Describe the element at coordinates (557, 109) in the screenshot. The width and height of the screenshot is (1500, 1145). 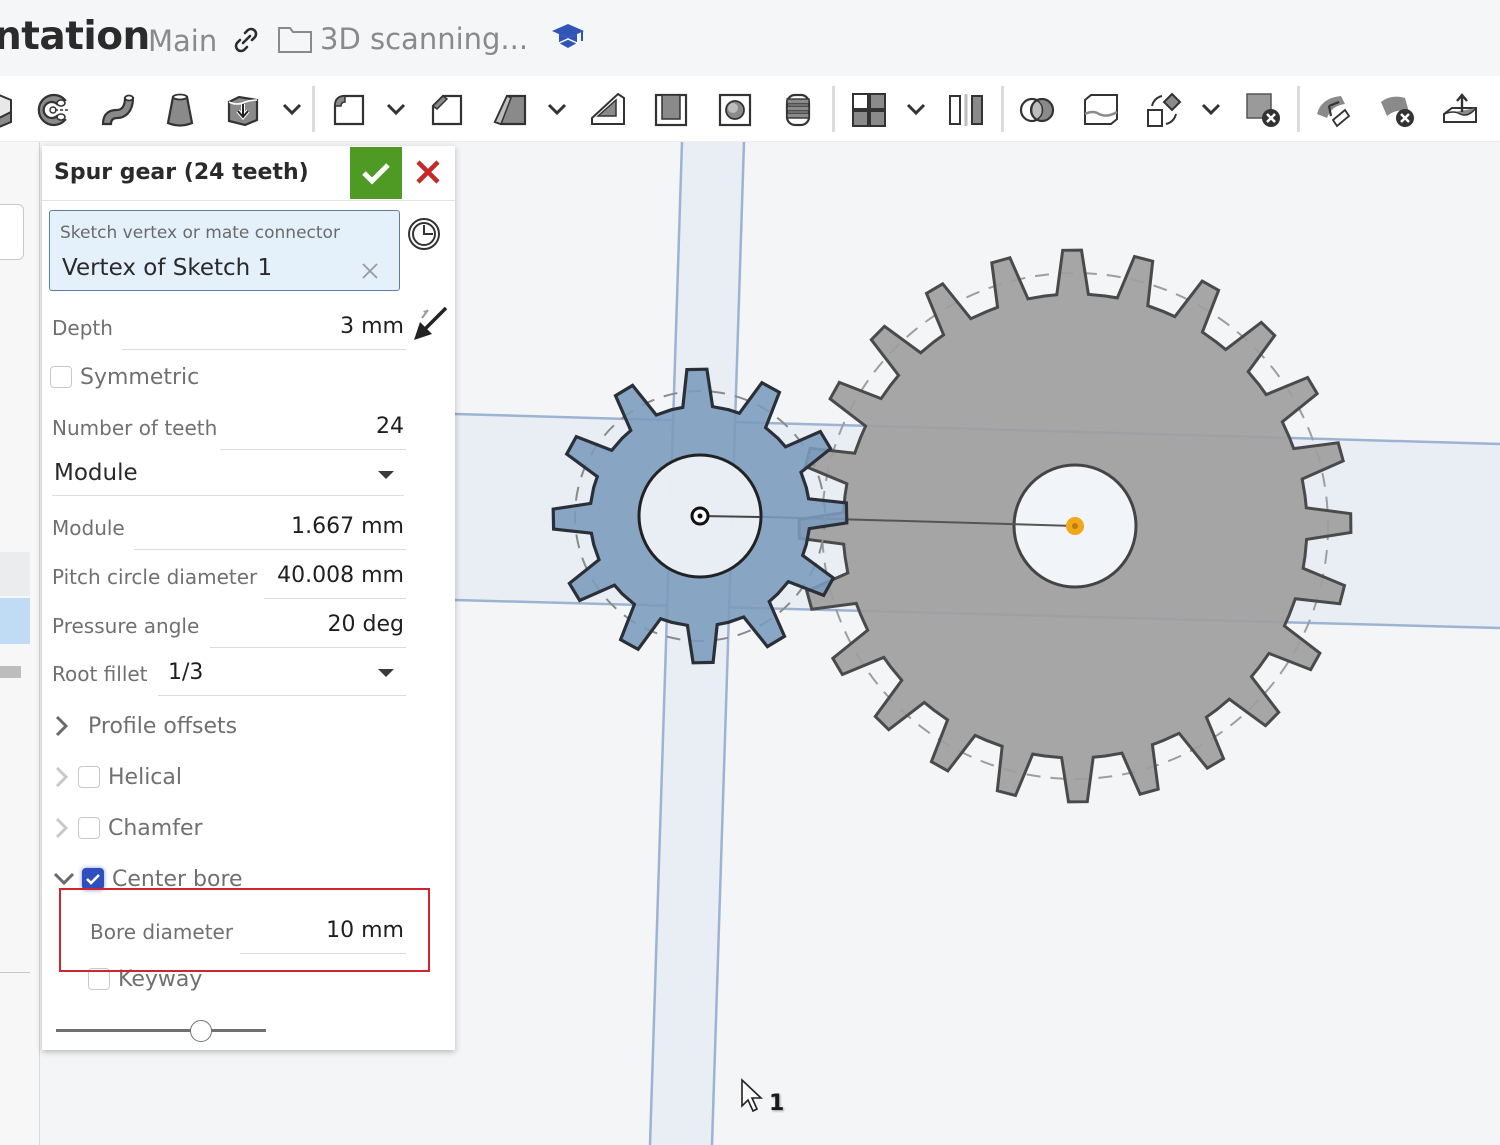
I see `draft-dropdown-caret` at that location.